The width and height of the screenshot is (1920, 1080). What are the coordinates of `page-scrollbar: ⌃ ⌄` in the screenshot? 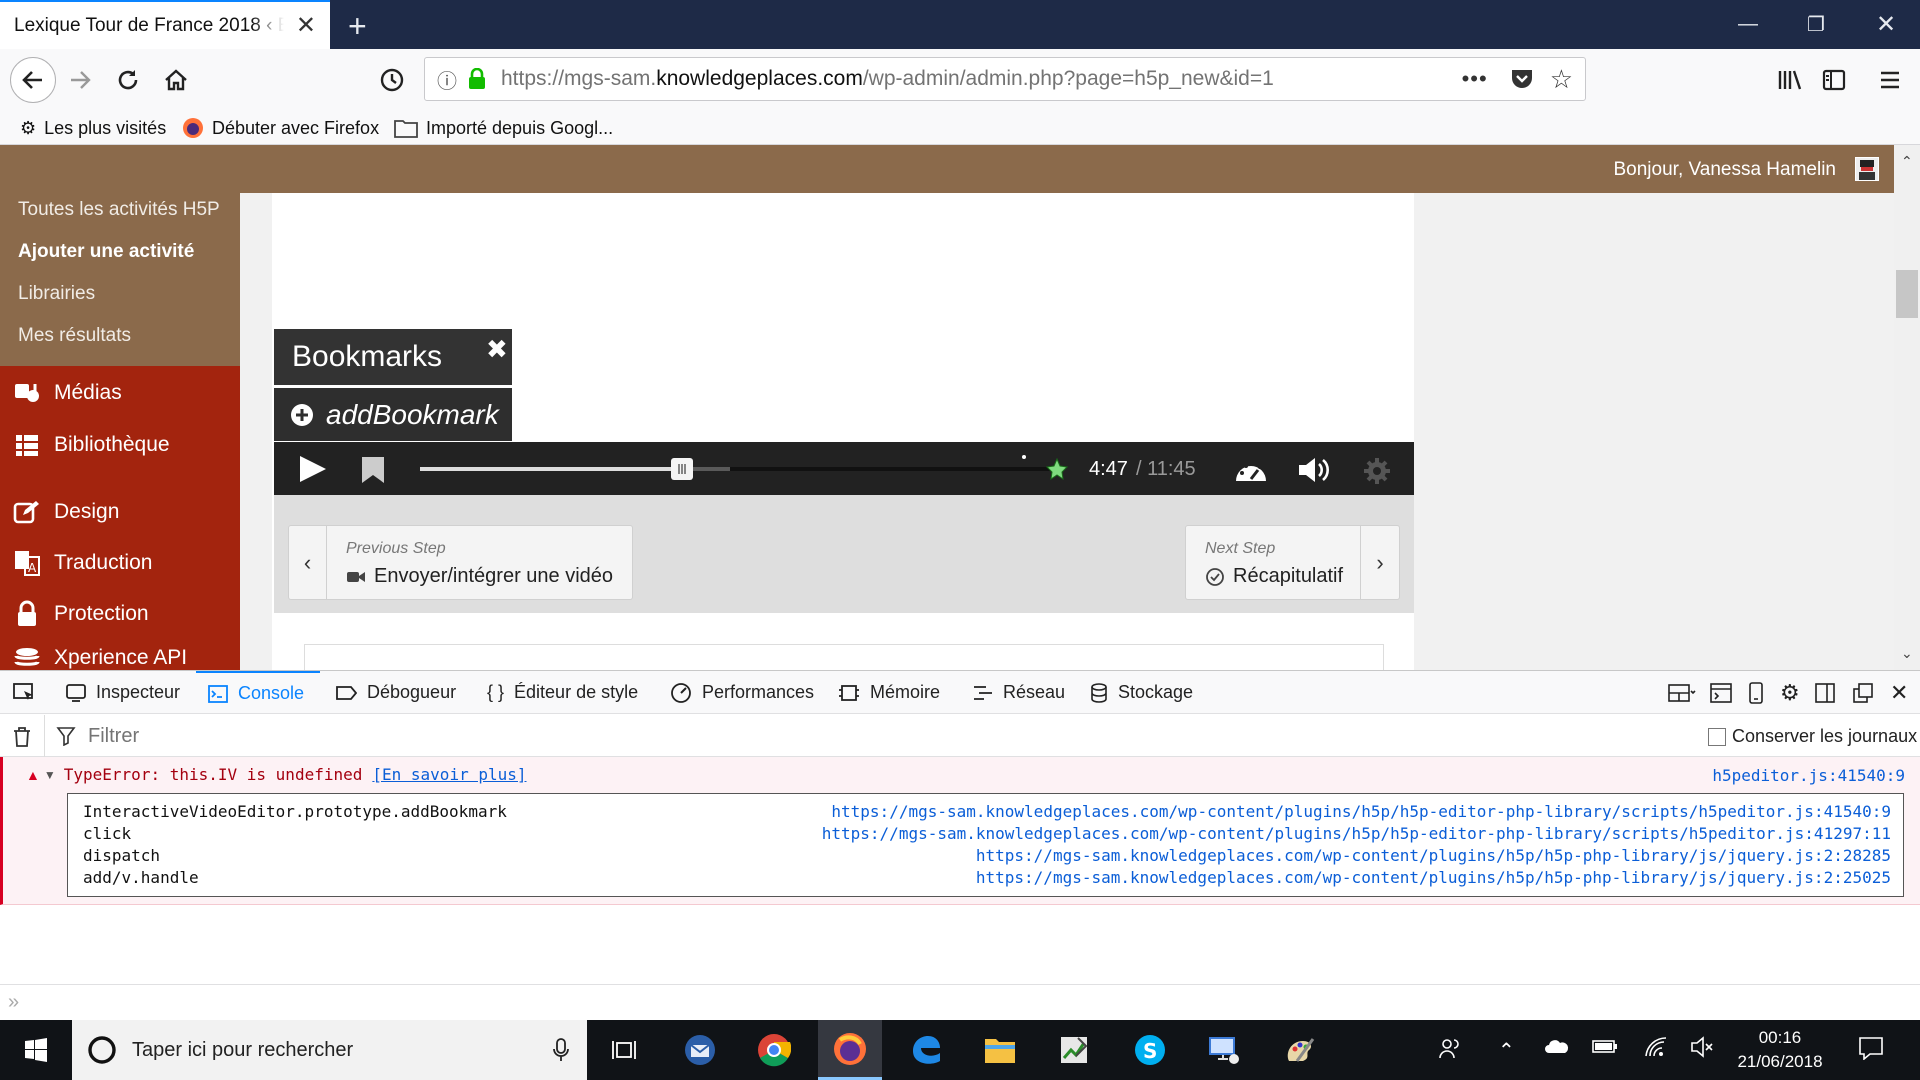 It's located at (1907, 407).